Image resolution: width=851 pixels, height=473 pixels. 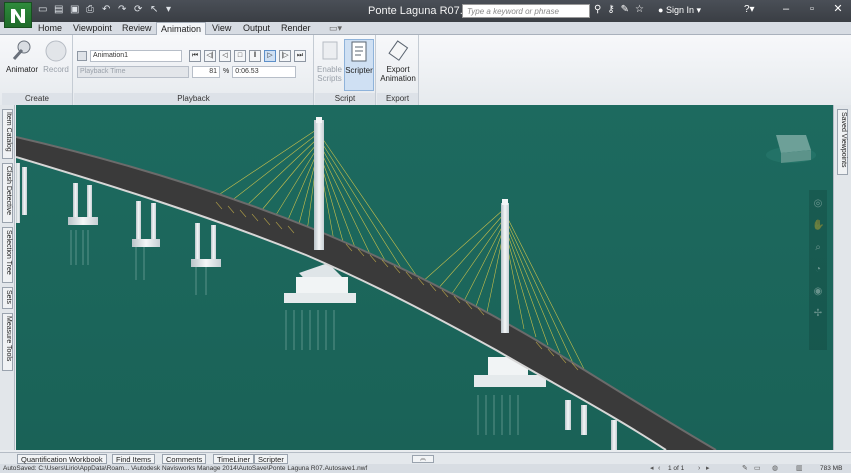 I want to click on previous-sheet-icon: ‹, so click(x=662, y=468).